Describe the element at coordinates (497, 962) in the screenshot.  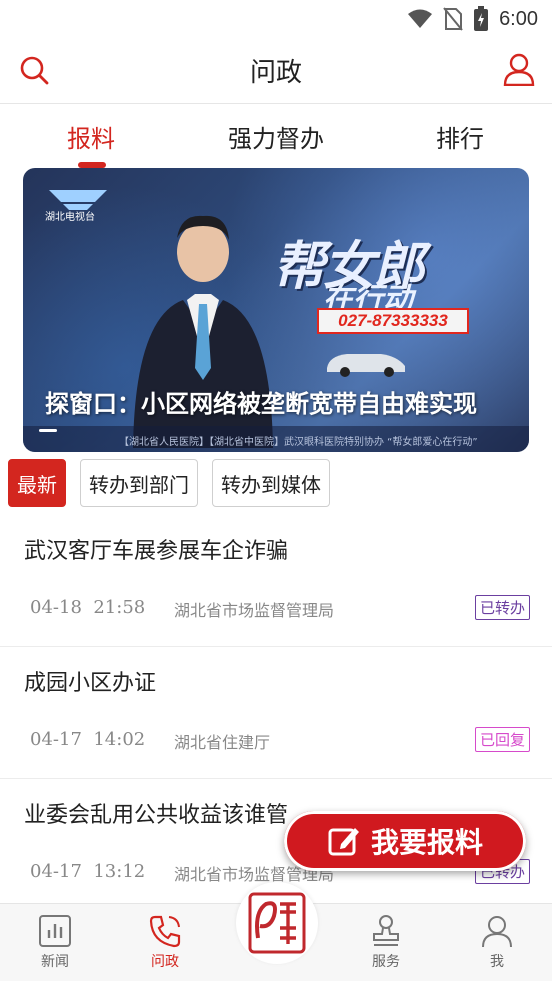
I see `nav-me-label: 我` at that location.